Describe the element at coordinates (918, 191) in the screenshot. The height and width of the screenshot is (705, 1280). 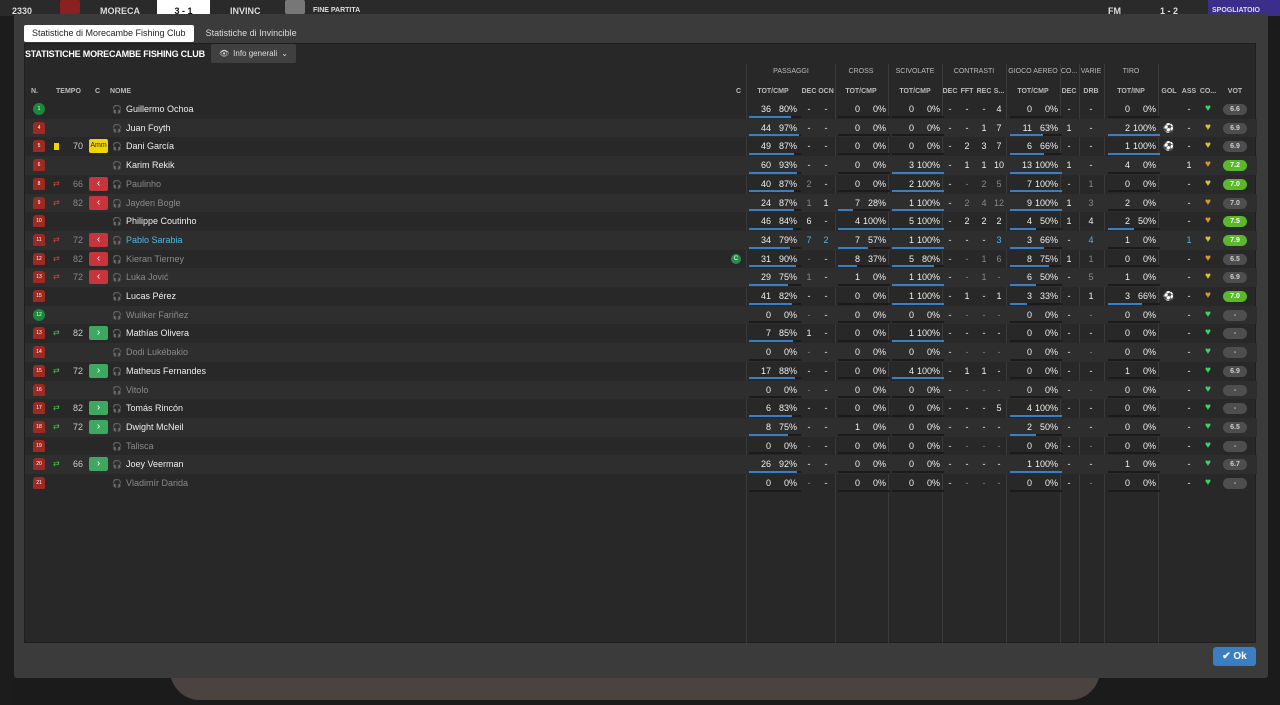
I see `tackle-stat-bar-fill` at that location.